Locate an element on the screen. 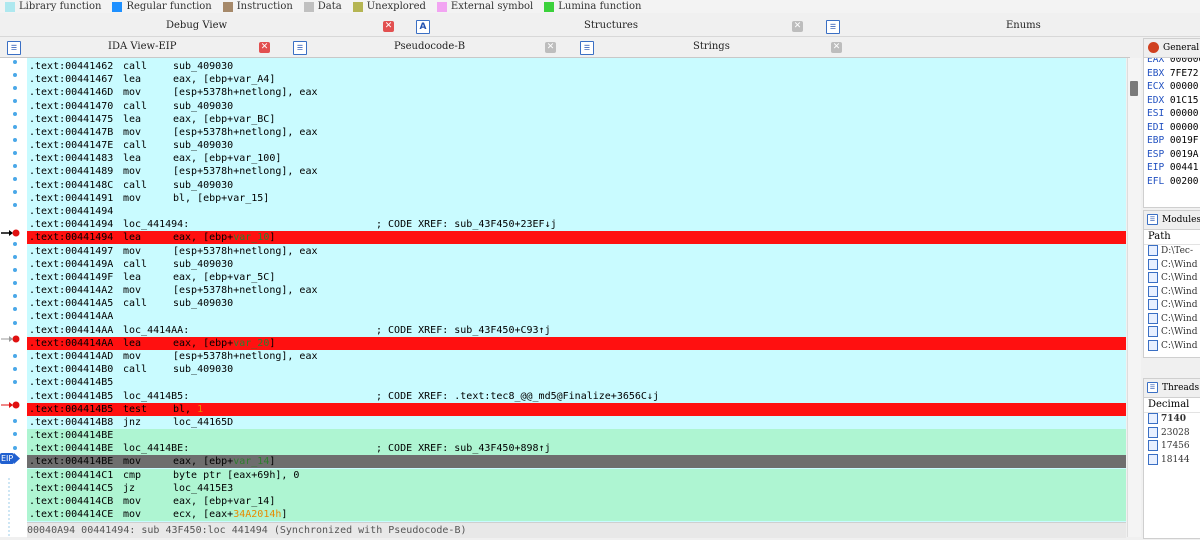 This screenshot has width=1200, height=540. code-operand: eax, [ebp+var_14] is located at coordinates (224, 461).